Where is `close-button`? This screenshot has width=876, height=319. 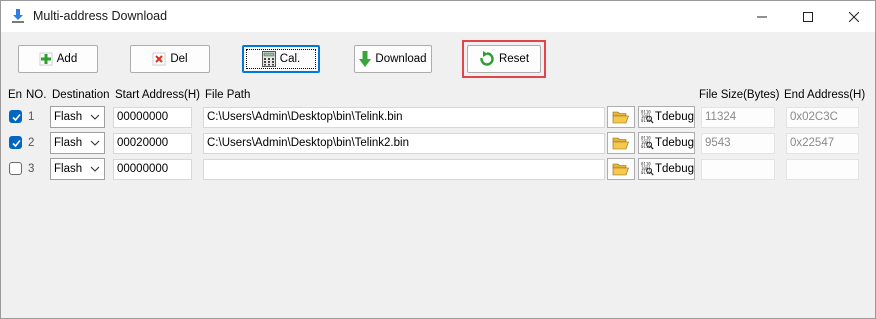
close-button is located at coordinates (853, 16).